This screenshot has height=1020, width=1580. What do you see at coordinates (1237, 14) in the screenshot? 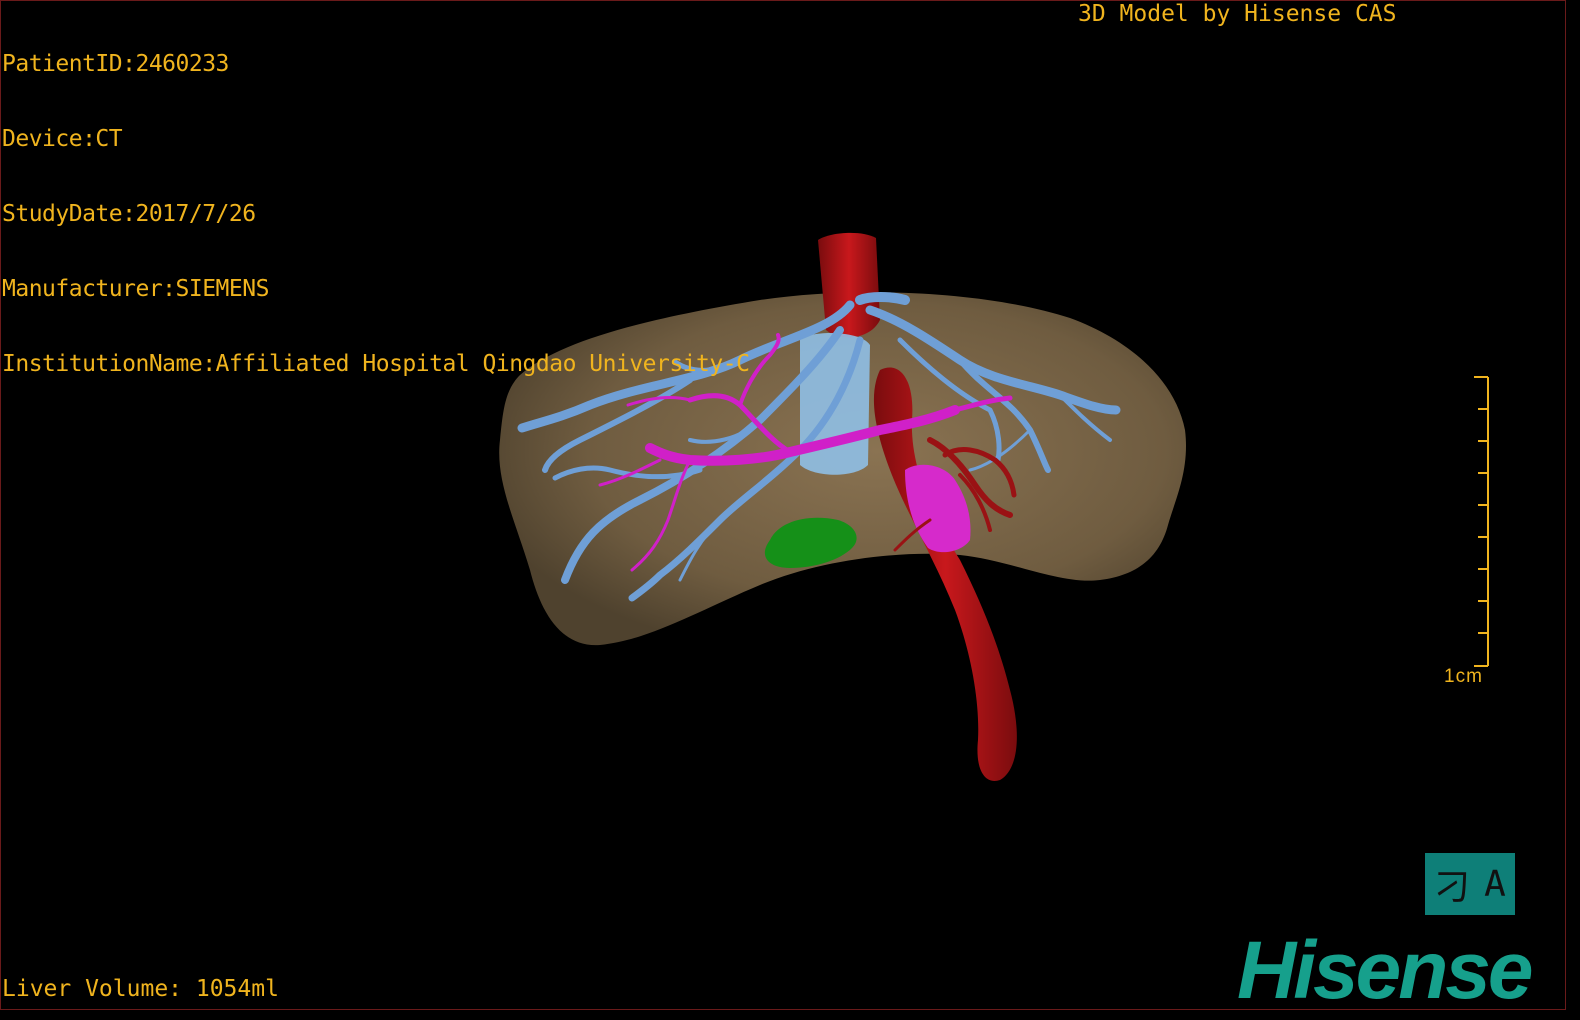
I see `model-title: 3D Model by Hisense CAS` at bounding box center [1237, 14].